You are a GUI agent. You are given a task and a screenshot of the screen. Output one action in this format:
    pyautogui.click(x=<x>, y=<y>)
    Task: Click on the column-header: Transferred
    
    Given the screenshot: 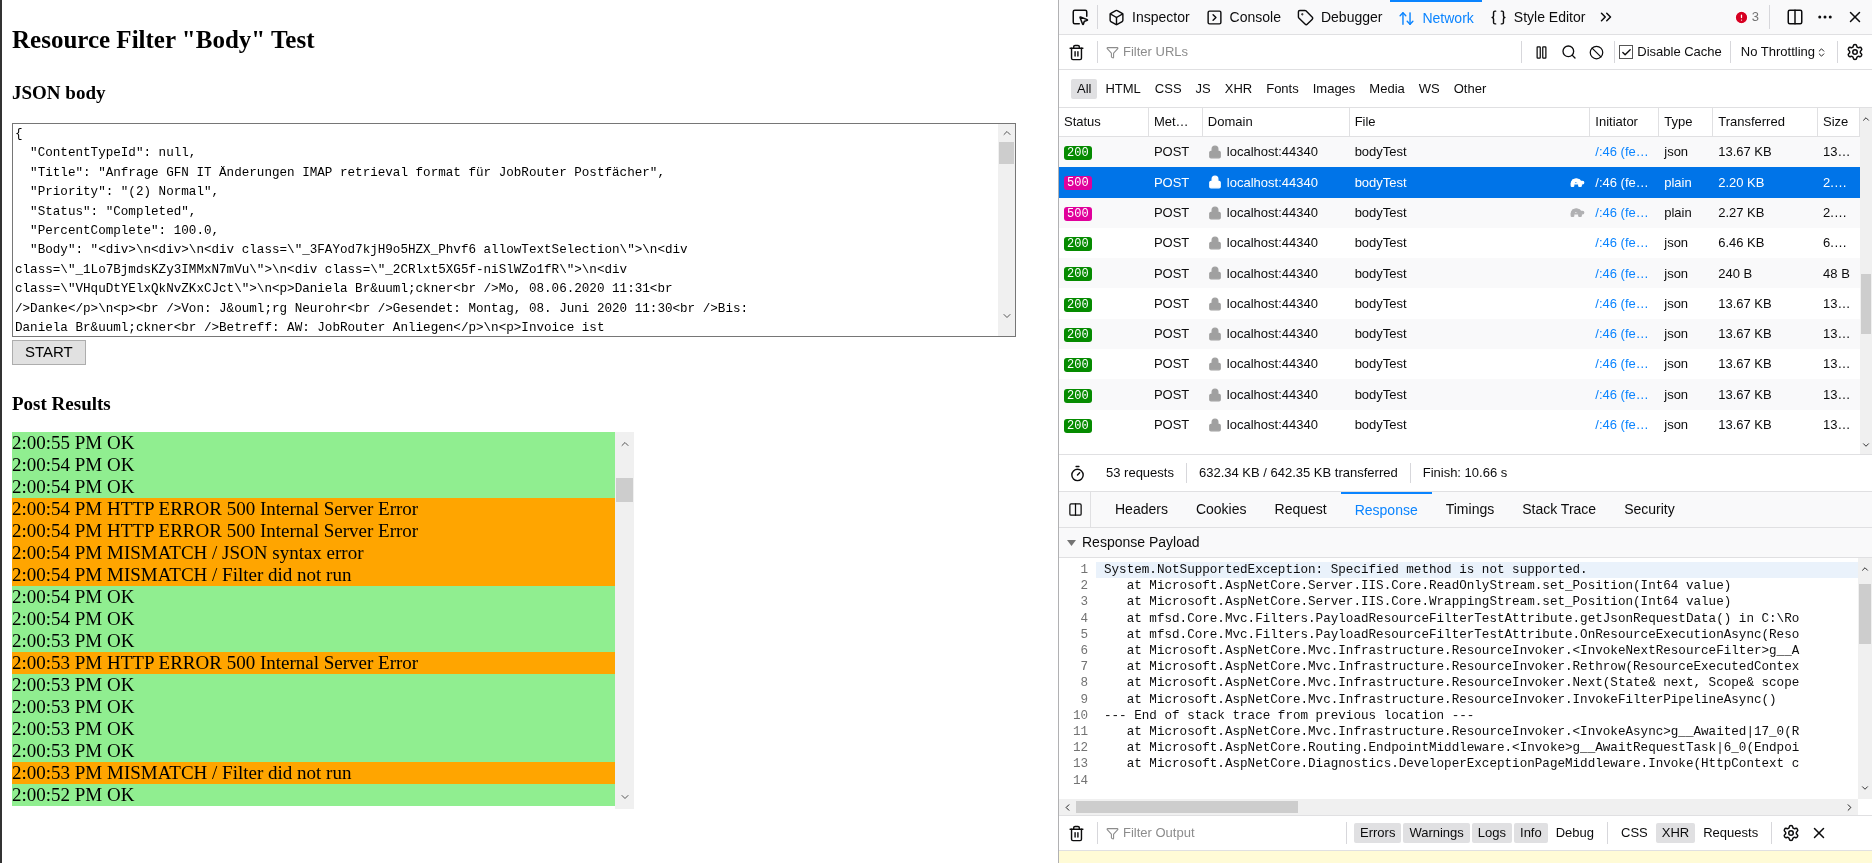 What is the action you would take?
    pyautogui.click(x=1766, y=122)
    